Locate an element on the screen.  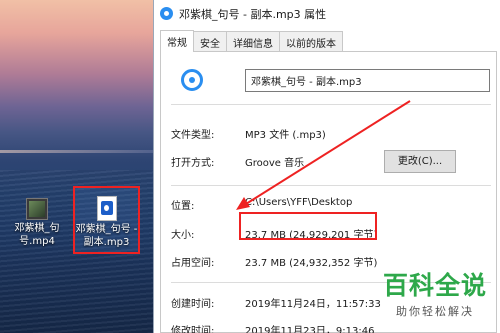
file-type-label: 文件类型: is located at coordinates (193, 135).